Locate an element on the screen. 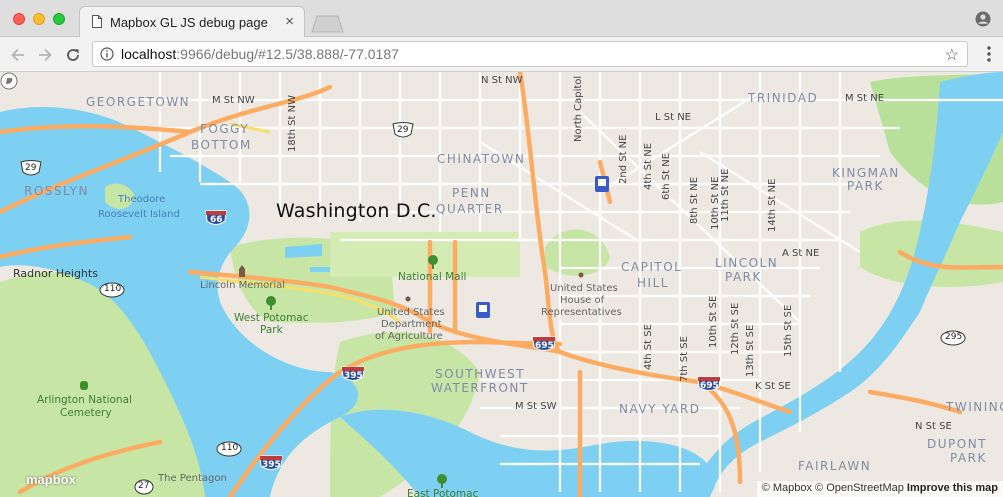 The width and height of the screenshot is (1003, 497). street-label: 15th St SE is located at coordinates (788, 330).